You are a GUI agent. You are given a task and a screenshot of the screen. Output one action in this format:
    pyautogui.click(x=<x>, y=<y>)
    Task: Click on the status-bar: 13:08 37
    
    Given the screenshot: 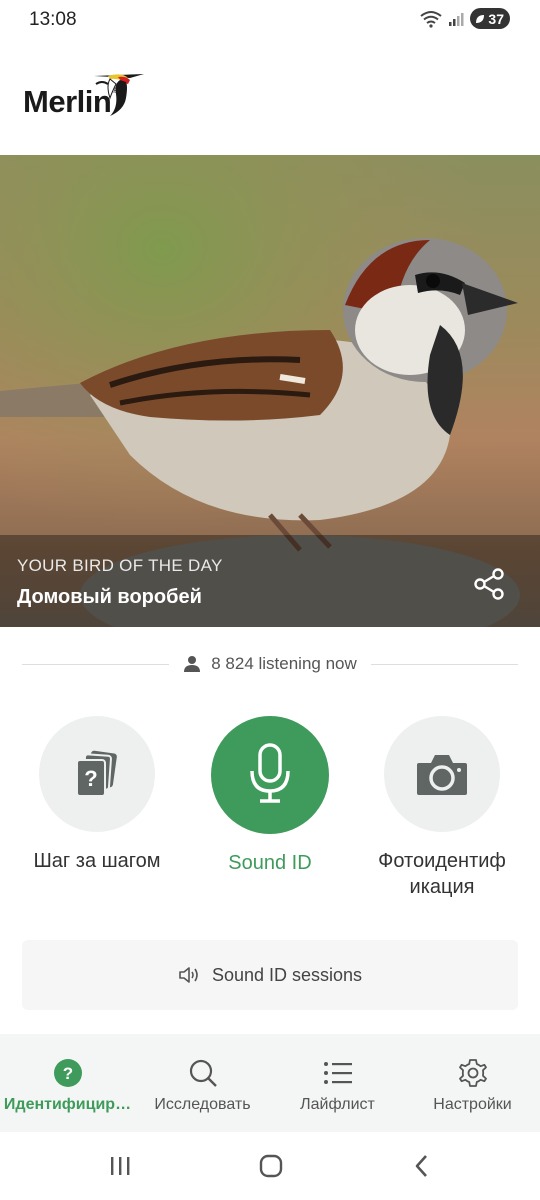 What is the action you would take?
    pyautogui.click(x=270, y=20)
    